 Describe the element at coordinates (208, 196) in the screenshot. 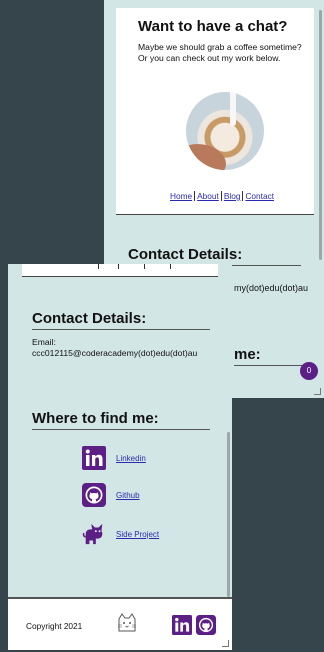

I see `nav-about-link: About` at that location.